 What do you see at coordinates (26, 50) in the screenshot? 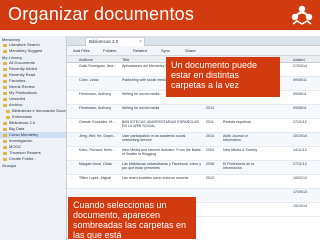
I see `sidebar-item-label: Mendeley Suggest` at bounding box center [26, 50].